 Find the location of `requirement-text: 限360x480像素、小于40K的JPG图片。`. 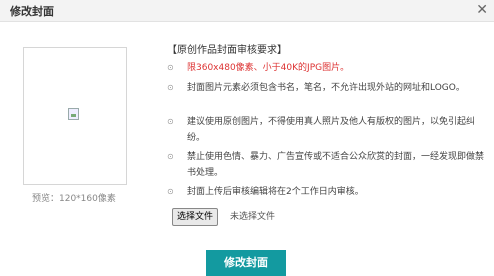

requirement-text: 限360x480像素、小于40K的JPG图片。 is located at coordinates (268, 68).